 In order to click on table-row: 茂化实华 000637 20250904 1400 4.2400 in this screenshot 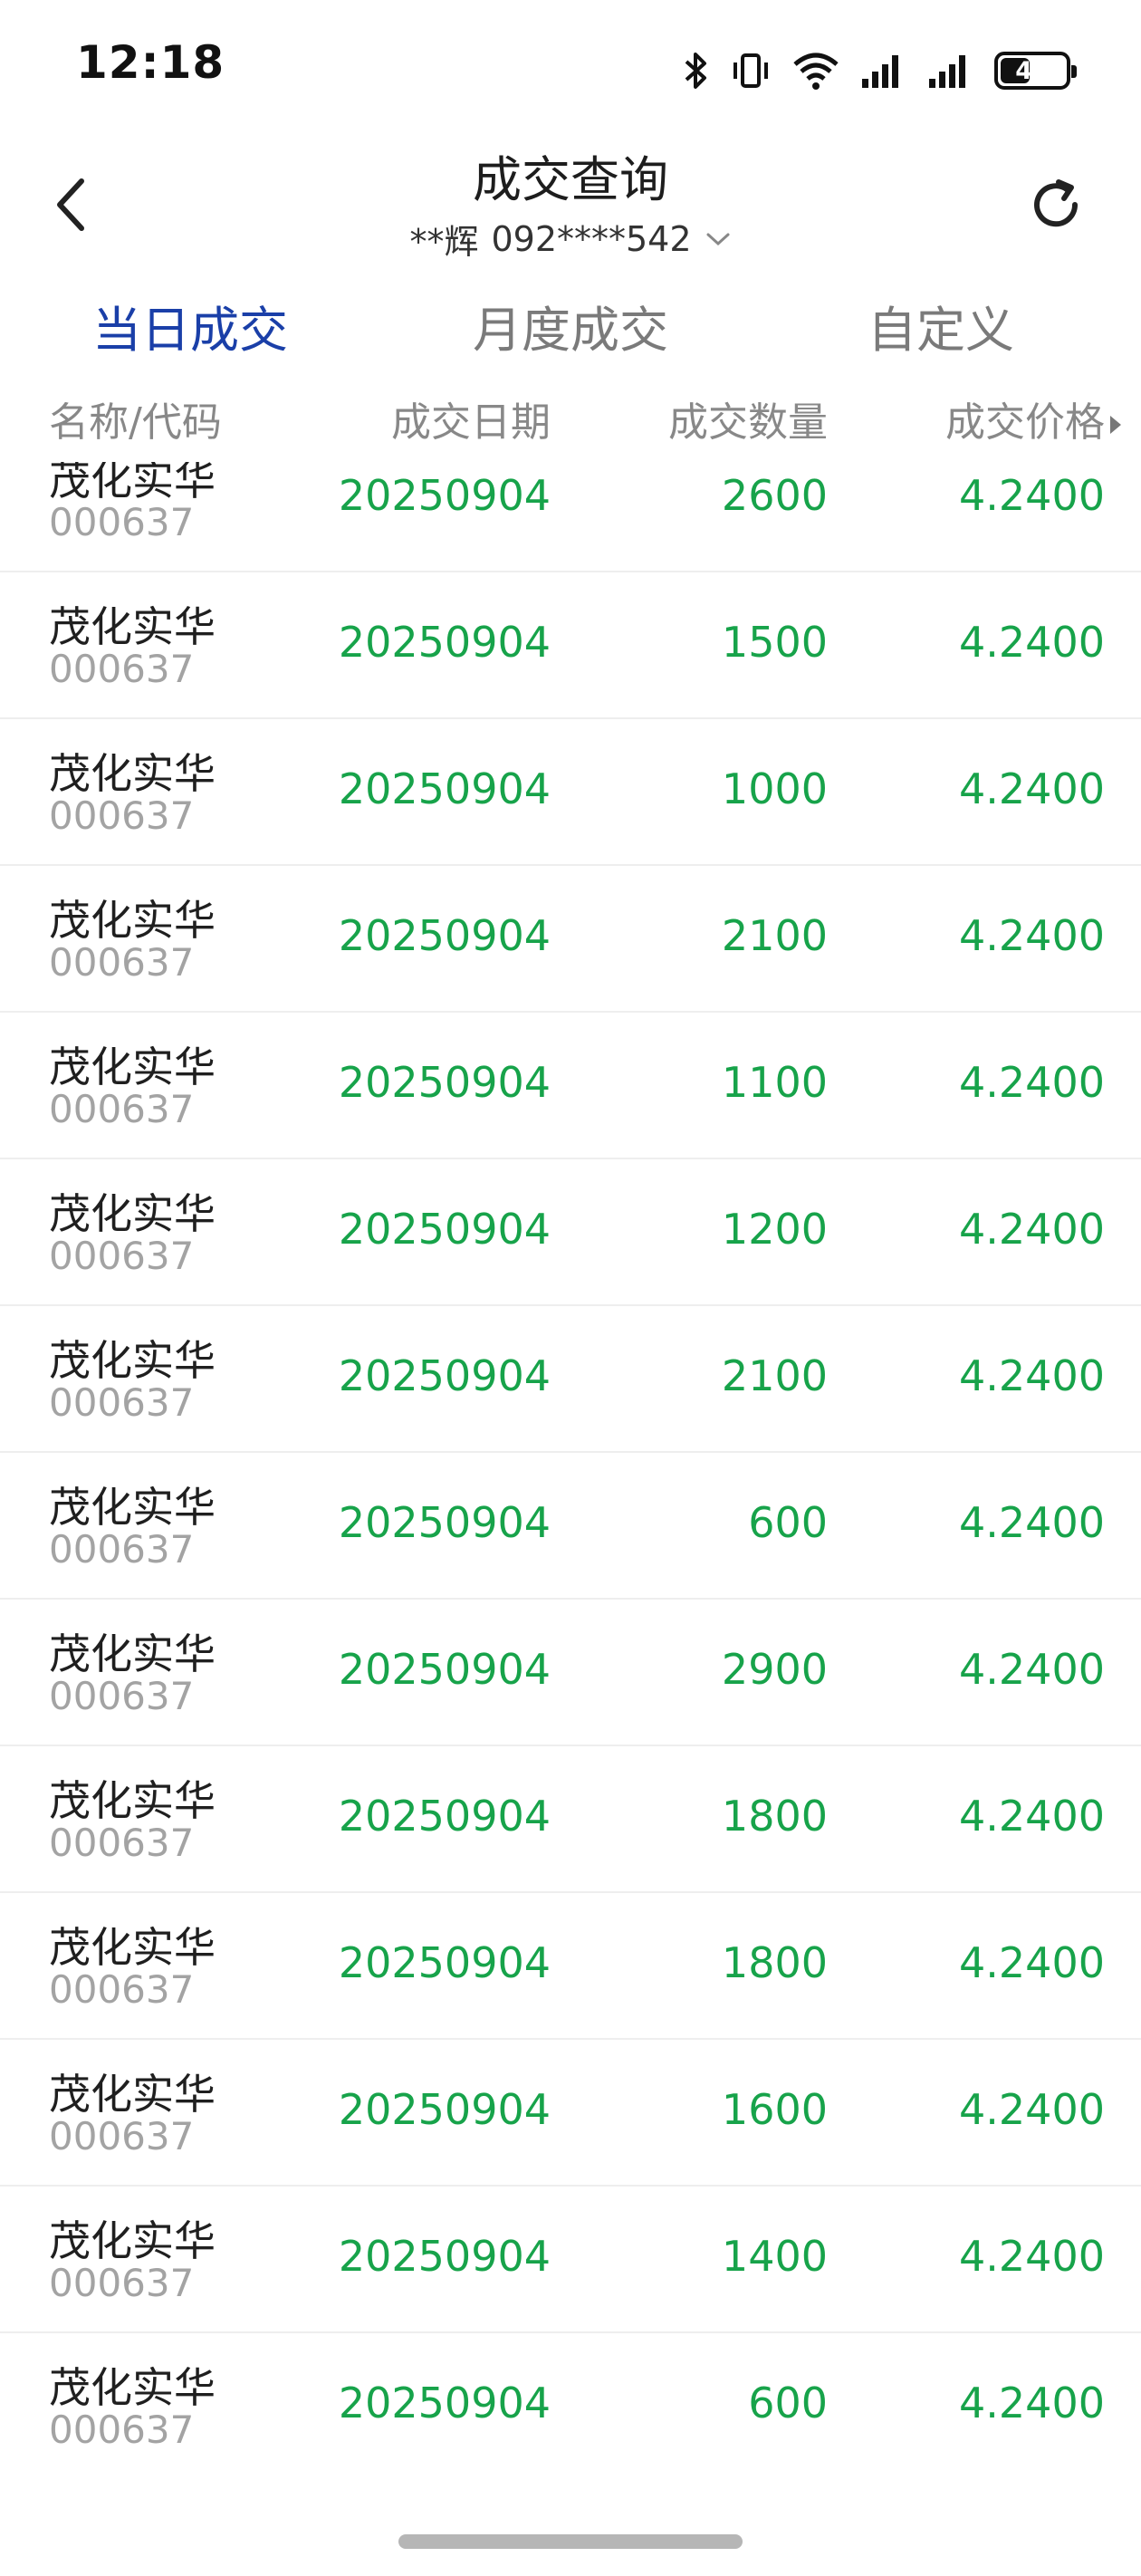, I will do `click(570, 2260)`.